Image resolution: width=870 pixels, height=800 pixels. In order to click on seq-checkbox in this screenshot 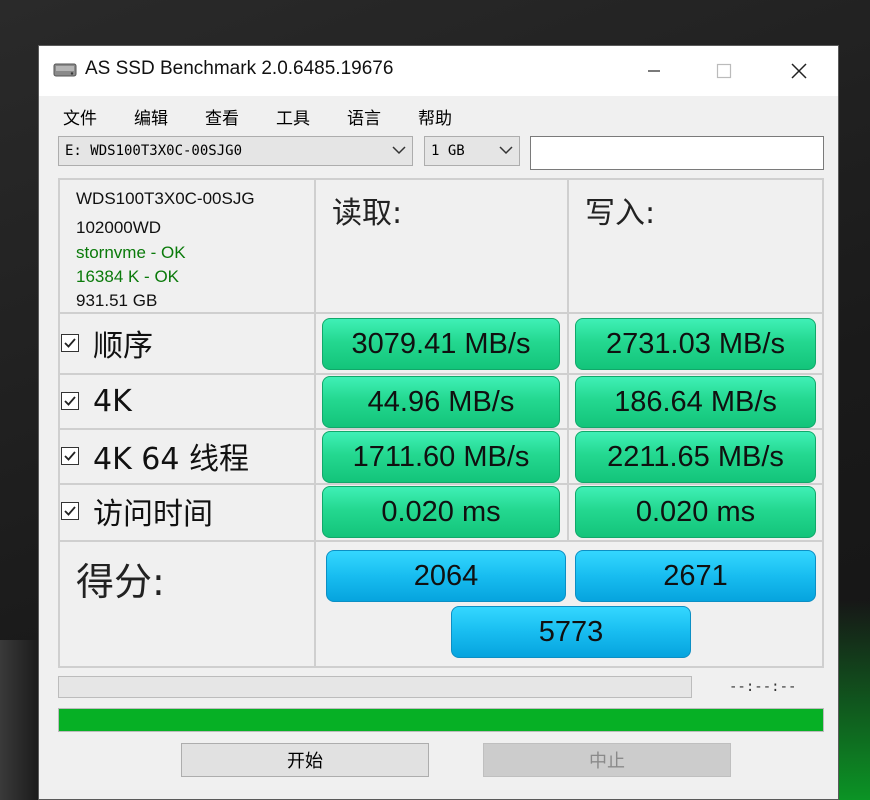, I will do `click(70, 343)`.